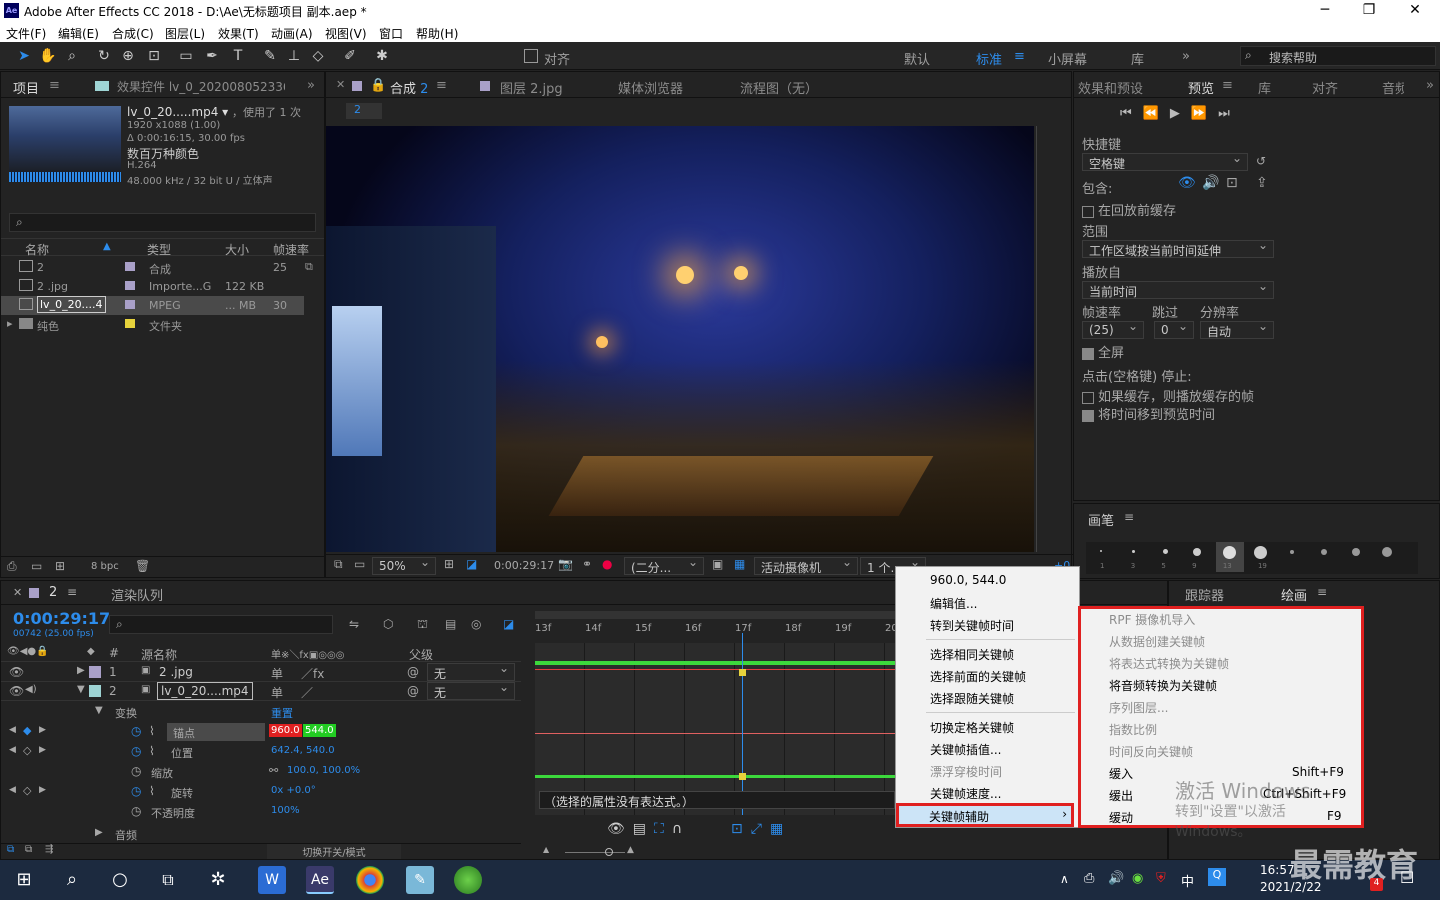  What do you see at coordinates (81, 689) in the screenshot?
I see `collapse-arrow-icon: ▼` at bounding box center [81, 689].